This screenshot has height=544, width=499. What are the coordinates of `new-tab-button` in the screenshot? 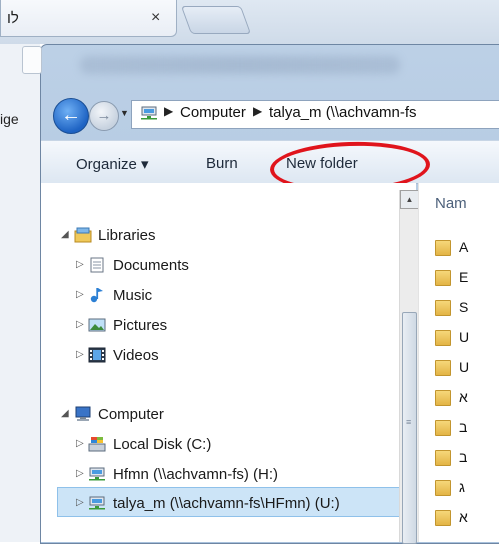 It's located at (216, 20).